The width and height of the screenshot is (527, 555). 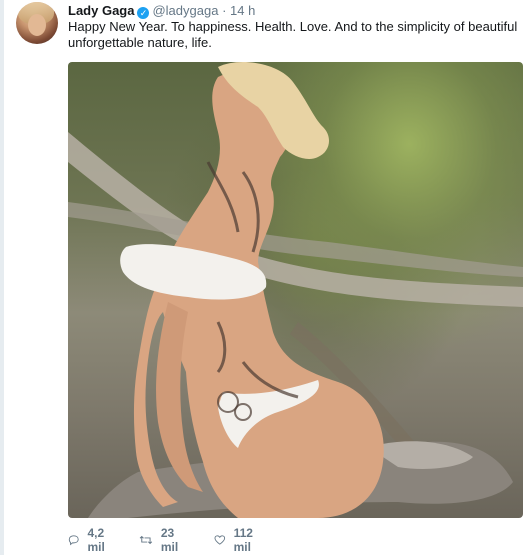 I want to click on user-handle: @ladygaga, so click(x=185, y=10).